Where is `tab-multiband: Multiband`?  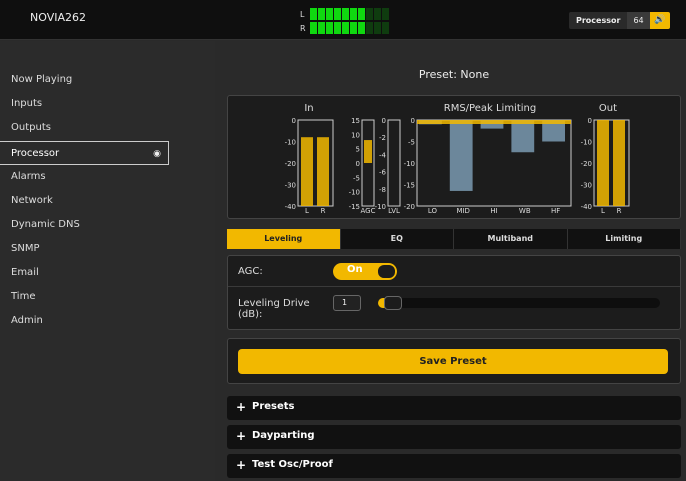 tab-multiband: Multiband is located at coordinates (511, 239).